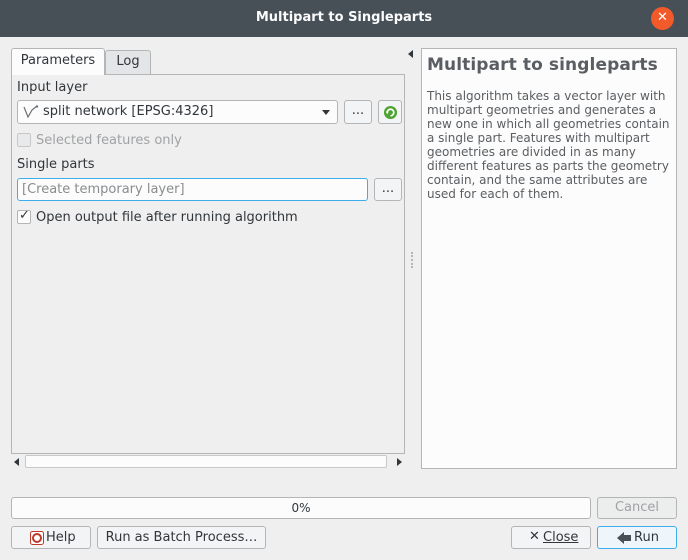 This screenshot has width=688, height=560. I want to click on window-close-button: ✕, so click(662, 18).